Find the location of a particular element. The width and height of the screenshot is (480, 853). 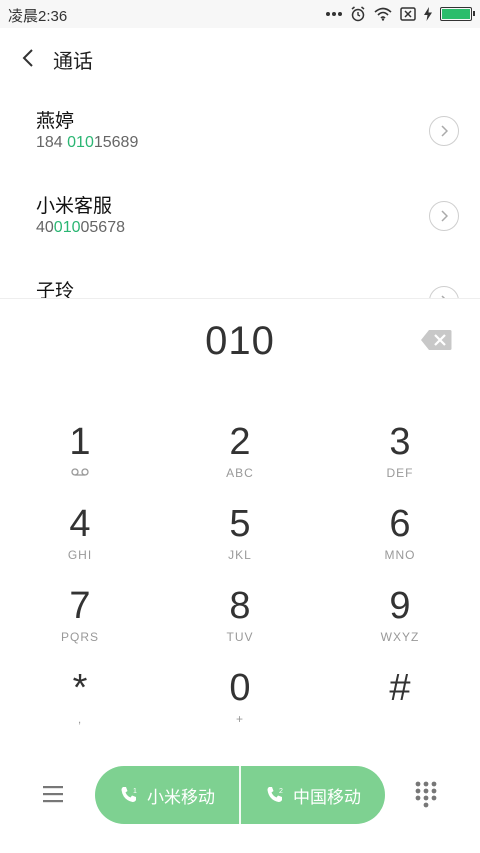

key-2: 2 ABC is located at coordinates (240, 461).